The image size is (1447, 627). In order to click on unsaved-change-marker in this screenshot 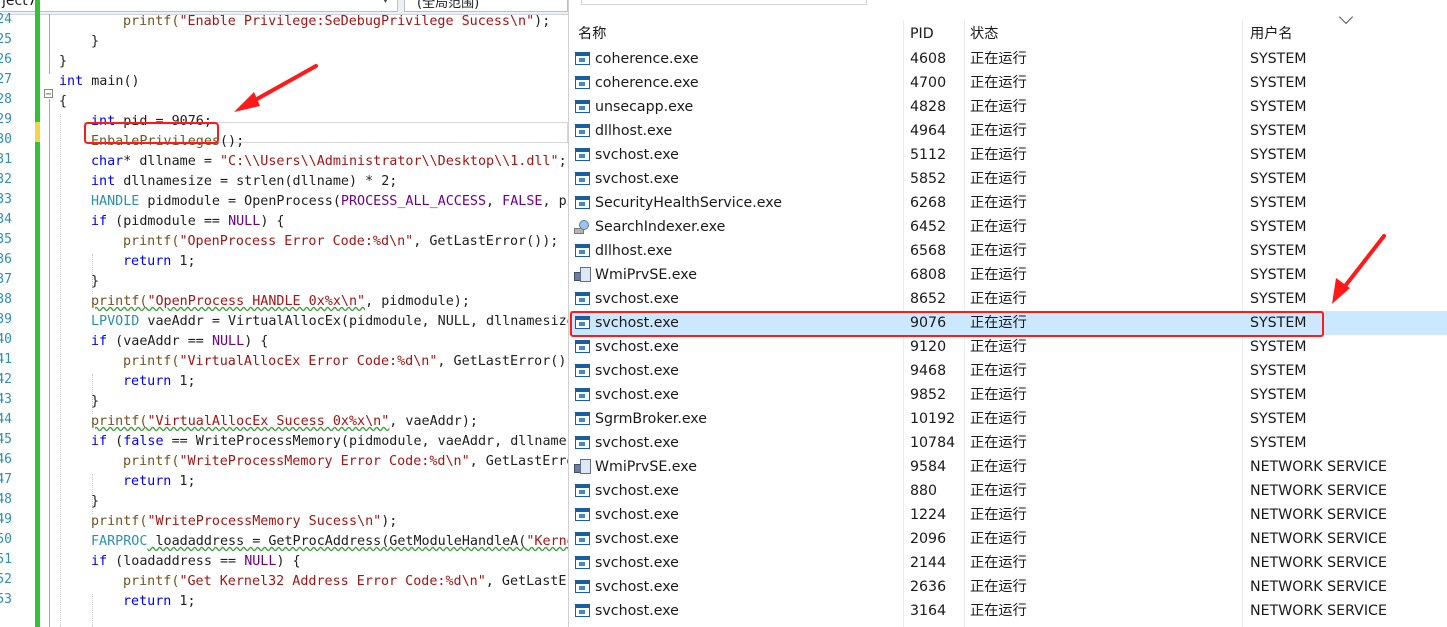, I will do `click(37, 132)`.